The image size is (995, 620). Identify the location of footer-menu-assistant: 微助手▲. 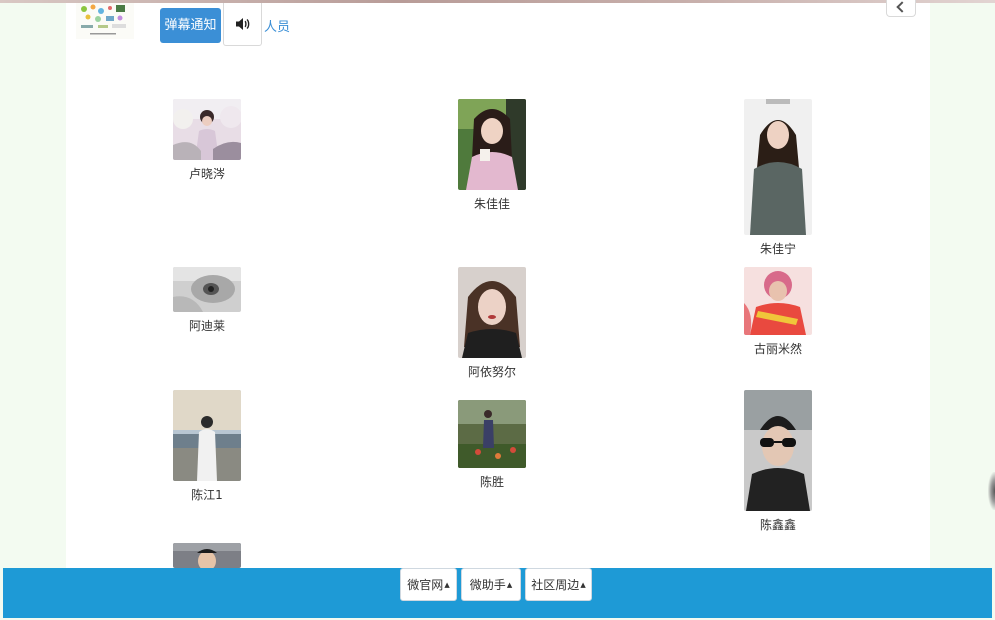
(491, 584).